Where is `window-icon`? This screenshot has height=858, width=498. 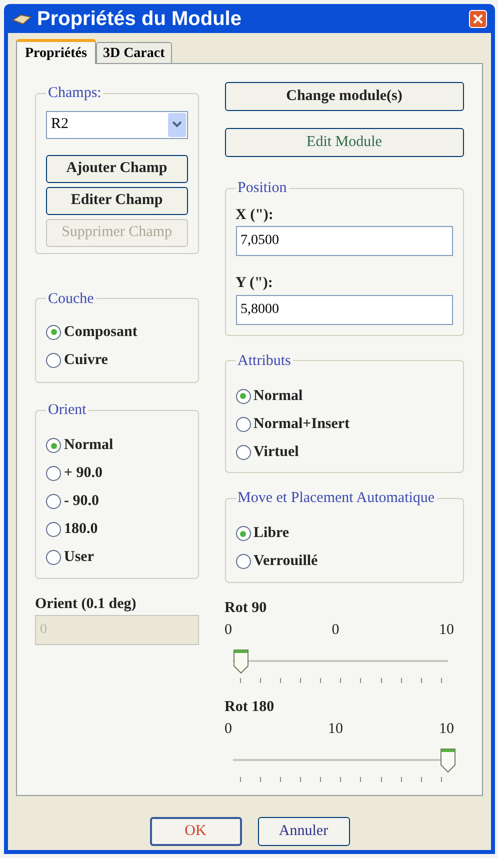 window-icon is located at coordinates (22, 19).